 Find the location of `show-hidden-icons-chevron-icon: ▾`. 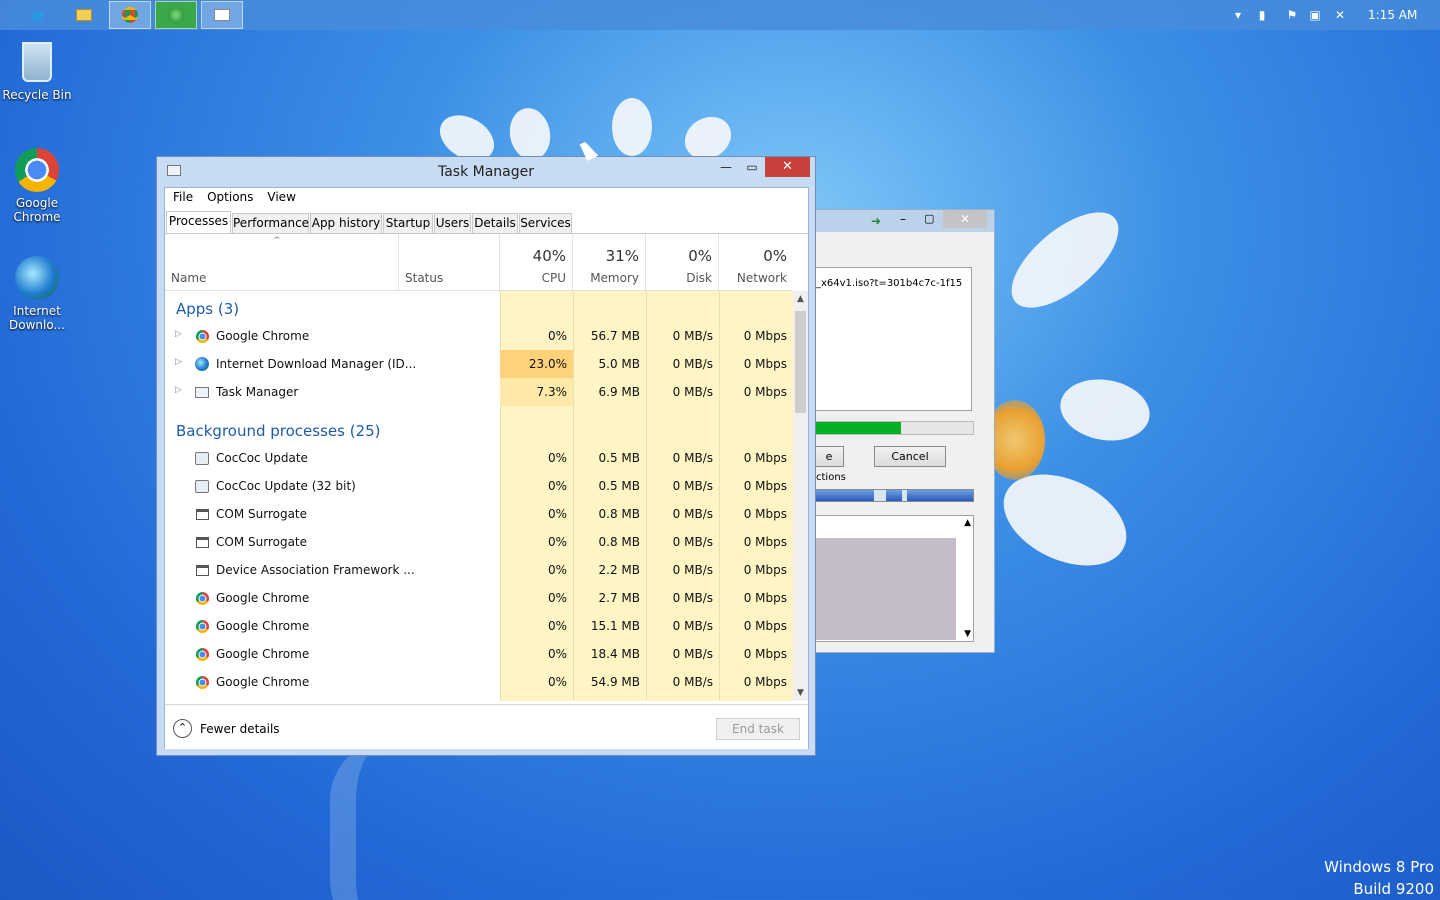

show-hidden-icons-chevron-icon: ▾ is located at coordinates (1238, 15).